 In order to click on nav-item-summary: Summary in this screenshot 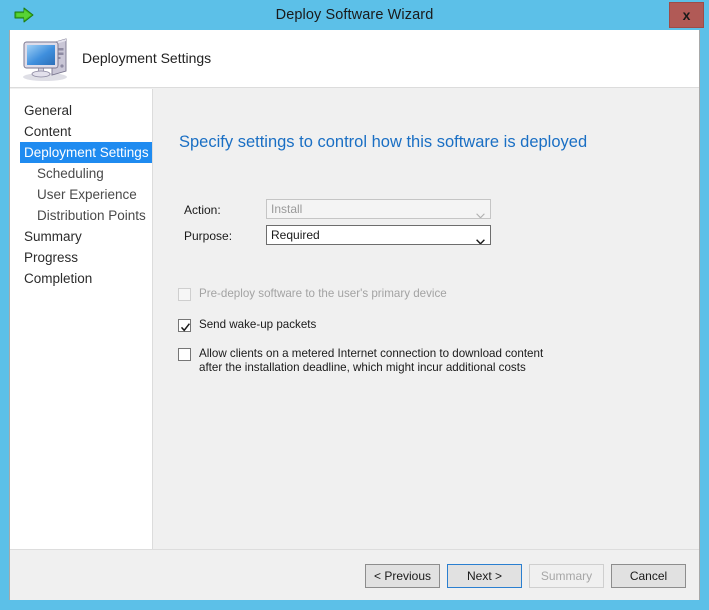, I will do `click(81, 236)`.